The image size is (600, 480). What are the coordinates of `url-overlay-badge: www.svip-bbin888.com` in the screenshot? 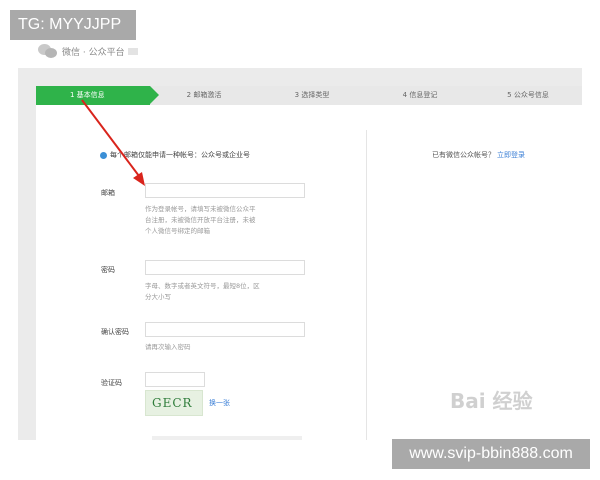 It's located at (491, 454).